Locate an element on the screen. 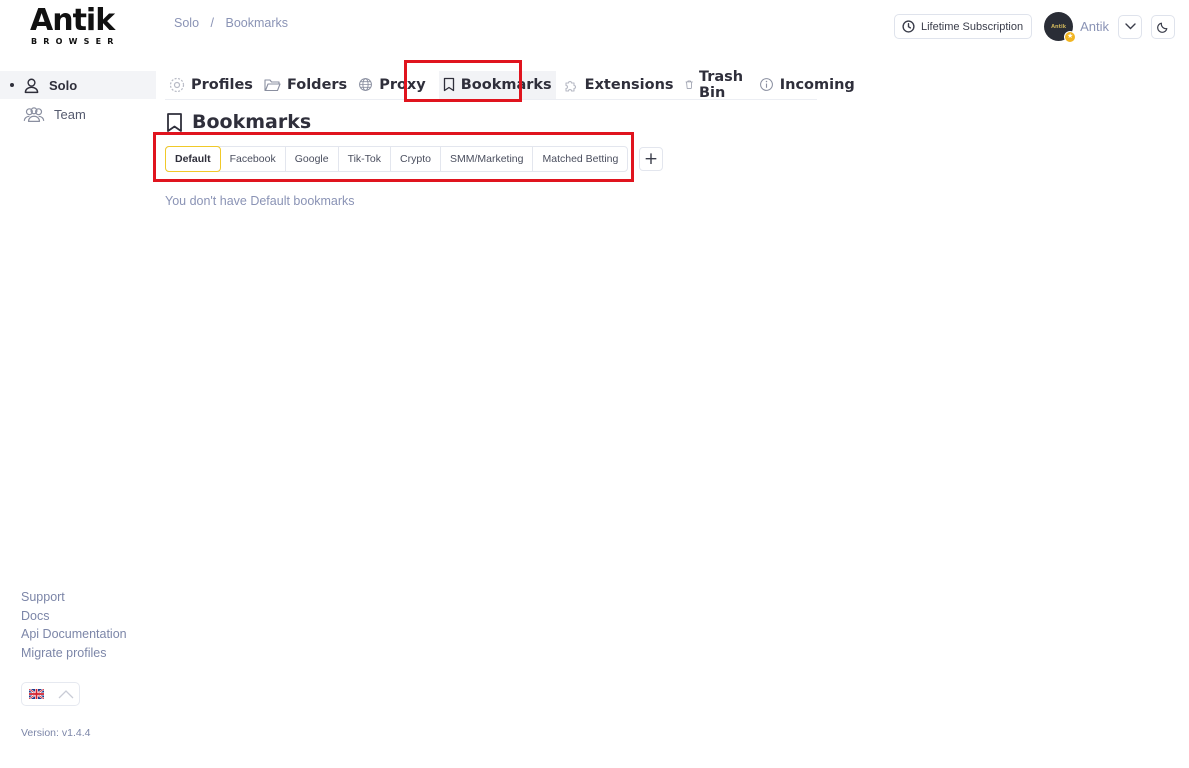 This screenshot has width=1189, height=768. avatar: Antik ★ is located at coordinates (1060, 27).